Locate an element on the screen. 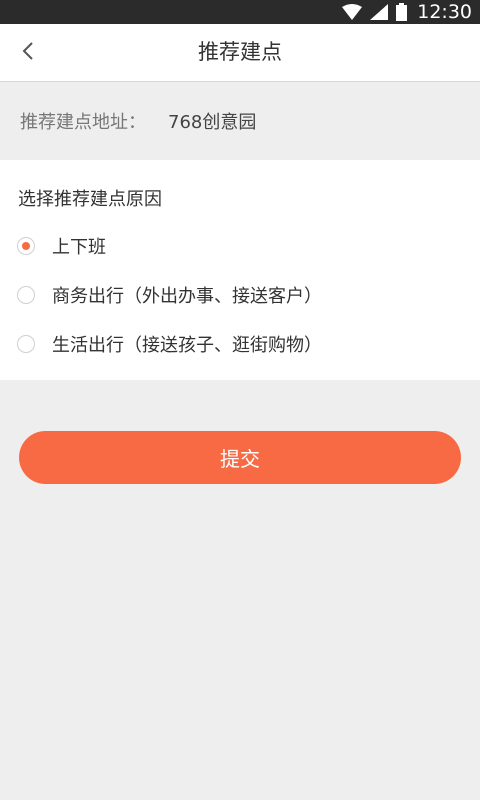 This screenshot has width=480, height=800. page-title: 推荐建点 is located at coordinates (240, 52).